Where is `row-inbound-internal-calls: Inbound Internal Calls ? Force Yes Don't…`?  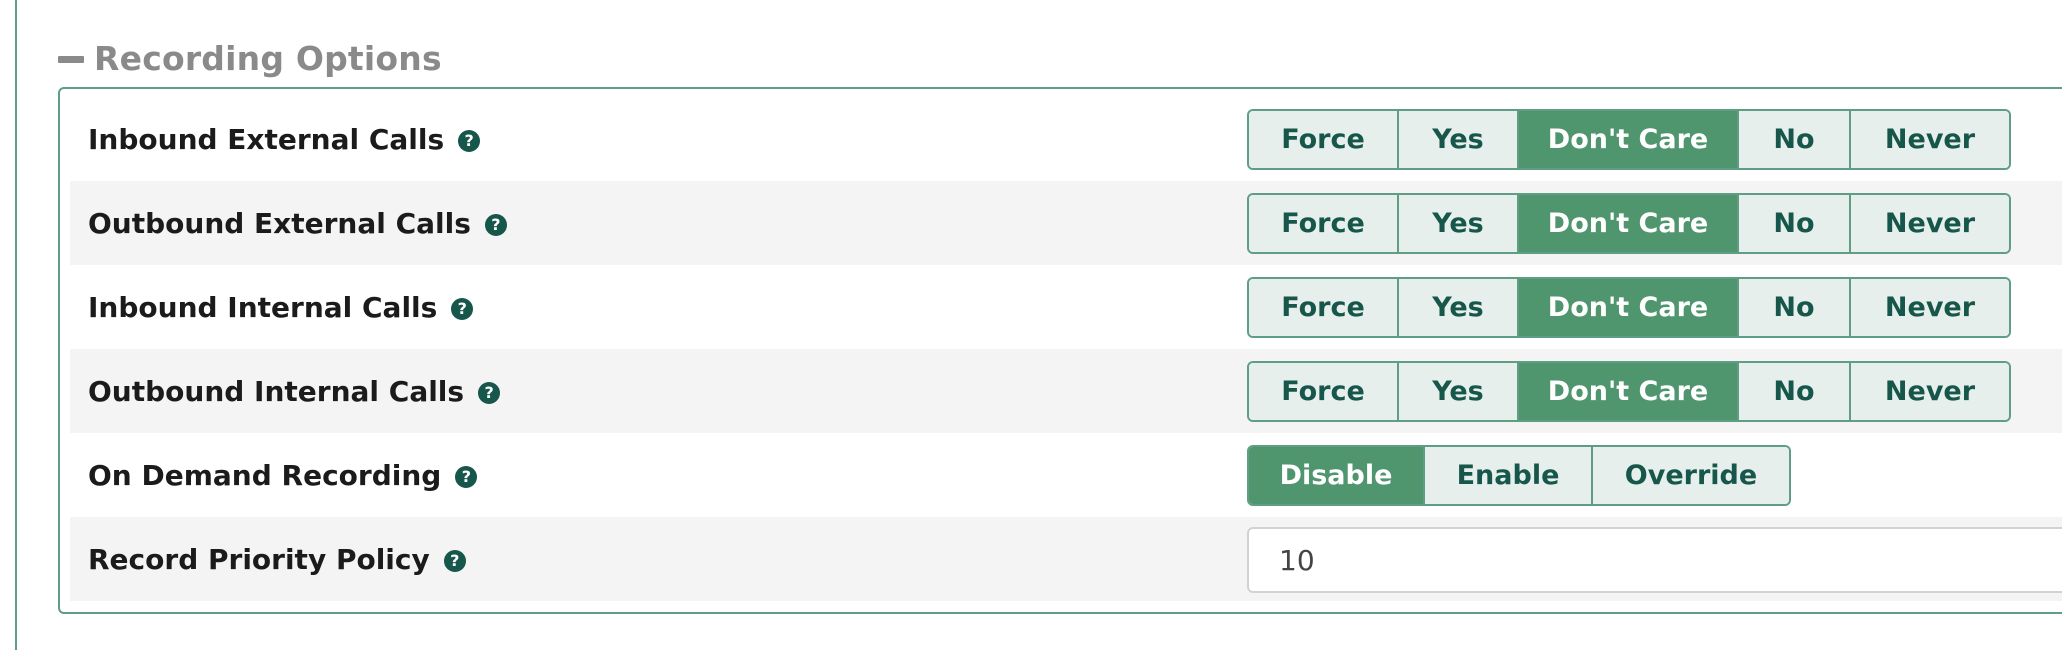 row-inbound-internal-calls: Inbound Internal Calls ? Force Yes Don't… is located at coordinates (1066, 307).